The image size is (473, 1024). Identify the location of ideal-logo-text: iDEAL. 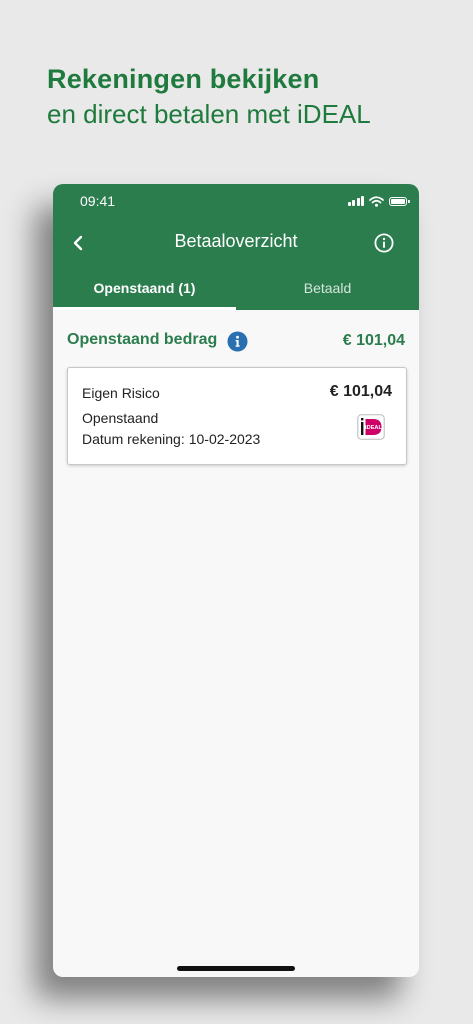
(373, 428).